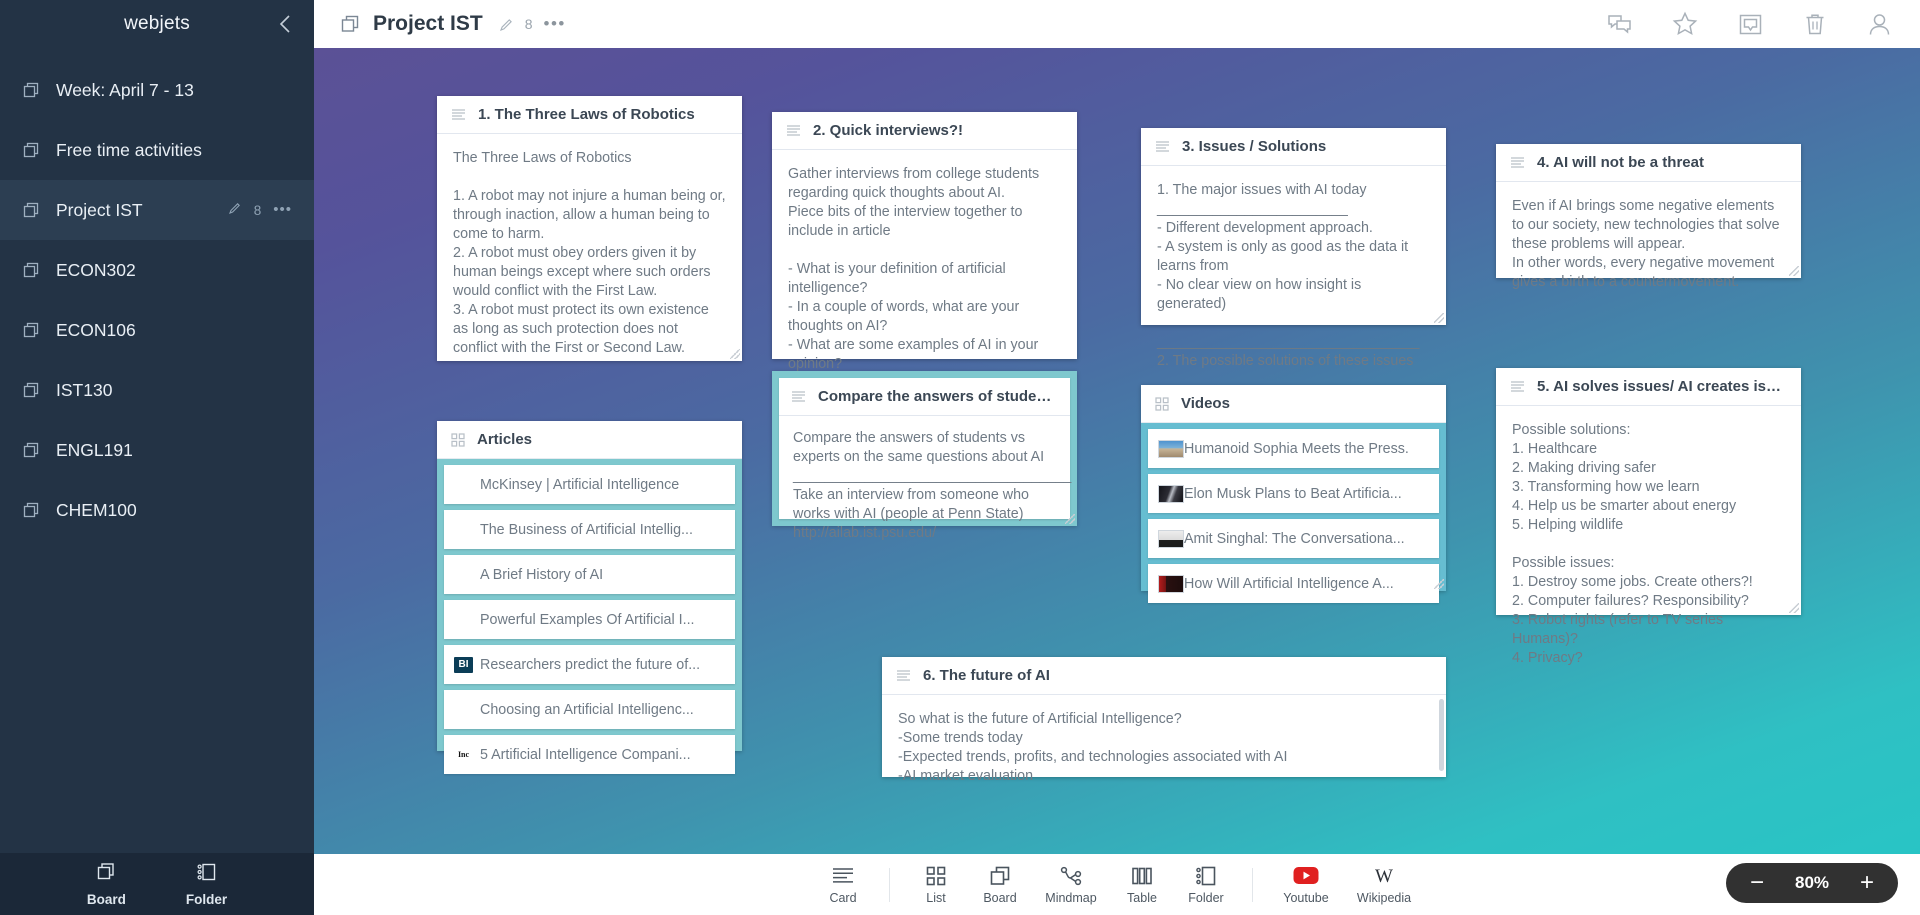  What do you see at coordinates (463, 664) in the screenshot?
I see `favicon-label: BI` at bounding box center [463, 664].